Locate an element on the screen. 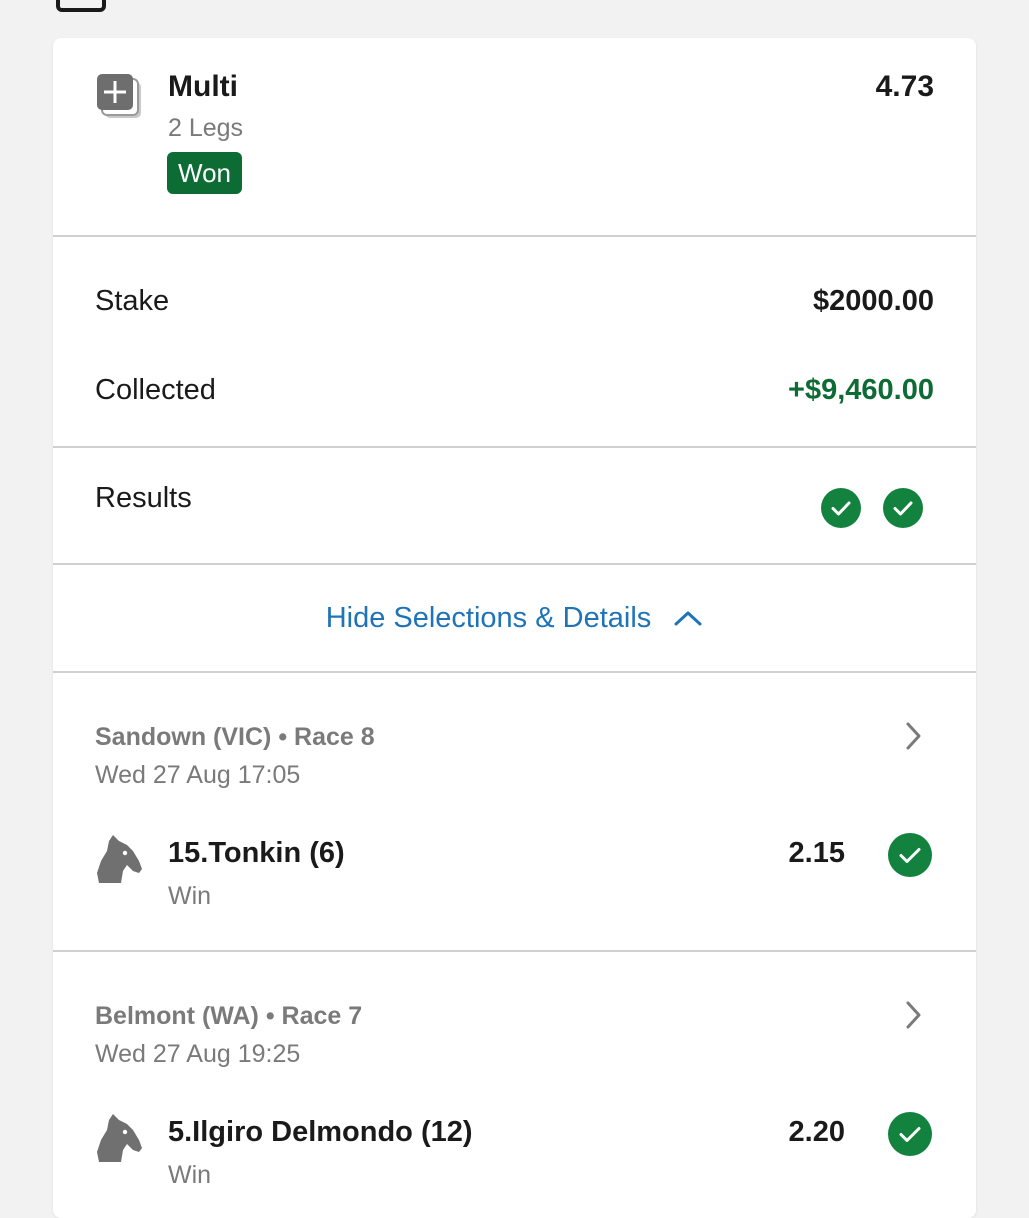  status-badge: Won is located at coordinates (204, 173).